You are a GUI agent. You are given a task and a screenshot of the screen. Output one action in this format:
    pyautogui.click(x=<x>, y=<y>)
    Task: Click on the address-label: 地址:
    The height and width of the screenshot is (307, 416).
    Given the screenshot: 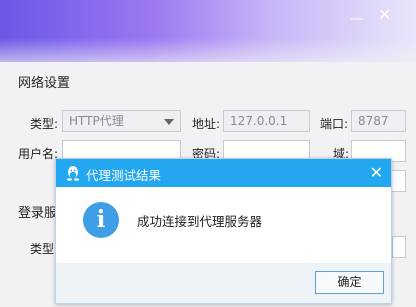 What is the action you would take?
    pyautogui.click(x=206, y=124)
    